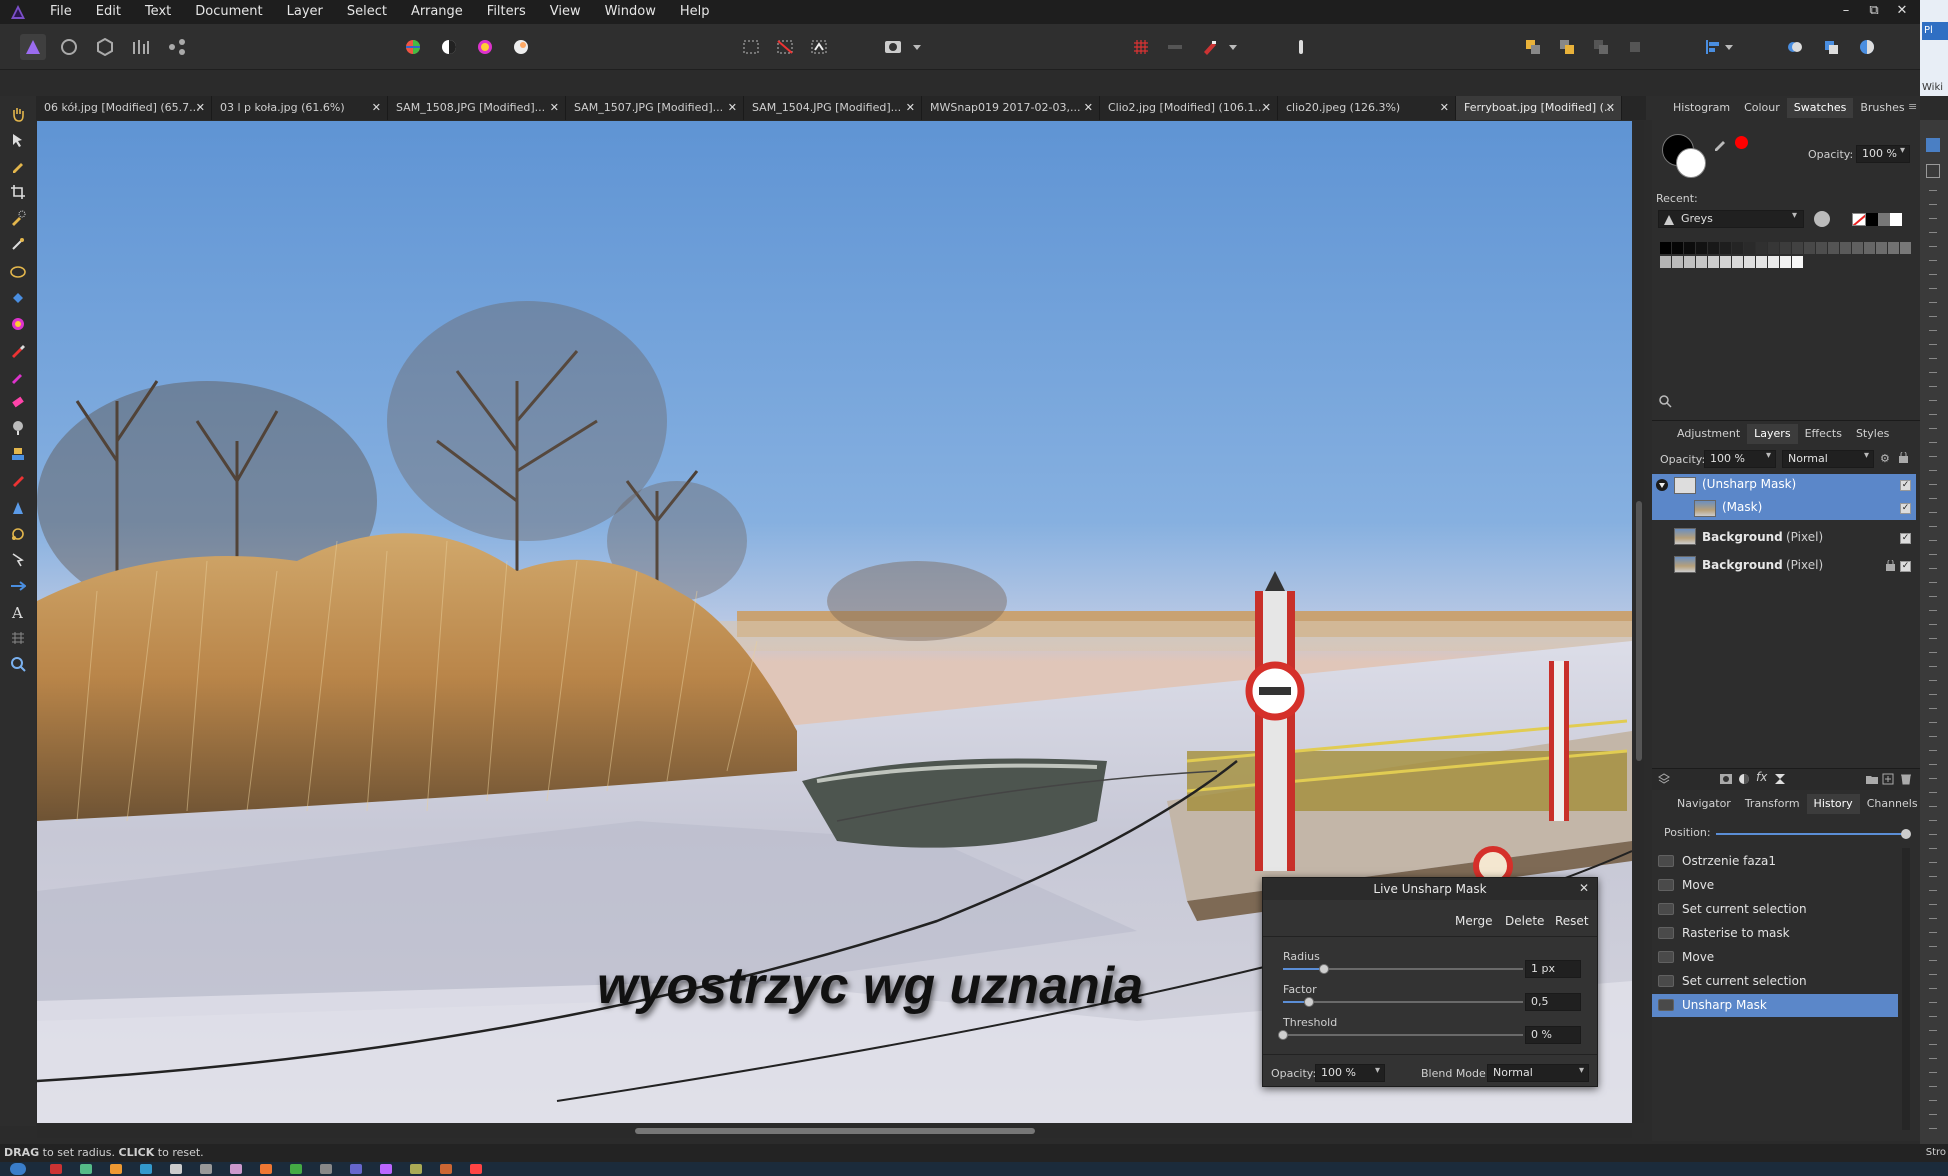  Describe the element at coordinates (18, 350) in the screenshot. I see `paint-brush-icon` at that location.